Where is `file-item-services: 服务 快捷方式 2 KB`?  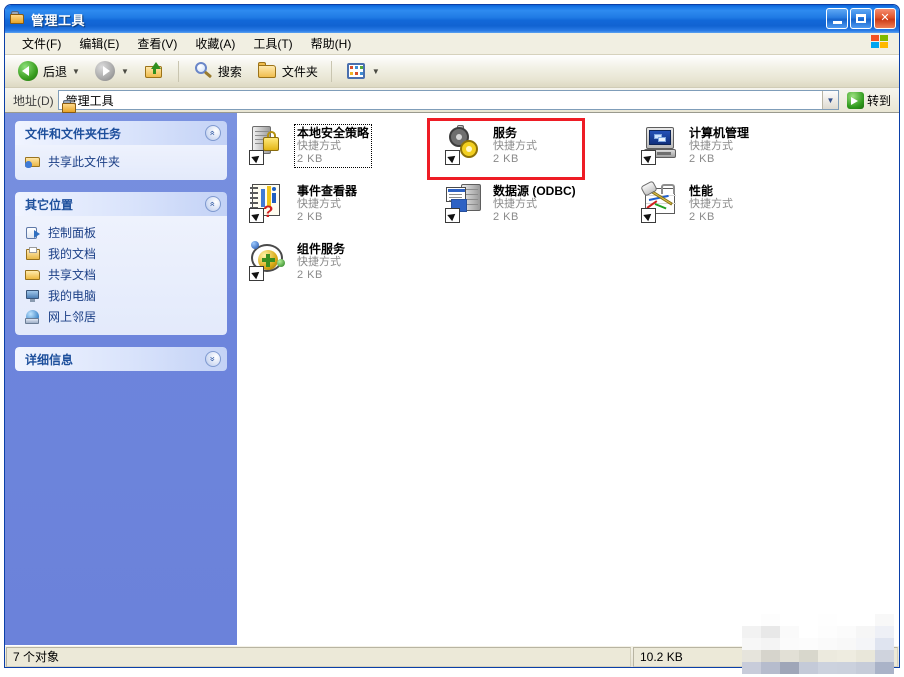
file-item-services: 服务 快捷方式 2 KB is located at coordinates (538, 150).